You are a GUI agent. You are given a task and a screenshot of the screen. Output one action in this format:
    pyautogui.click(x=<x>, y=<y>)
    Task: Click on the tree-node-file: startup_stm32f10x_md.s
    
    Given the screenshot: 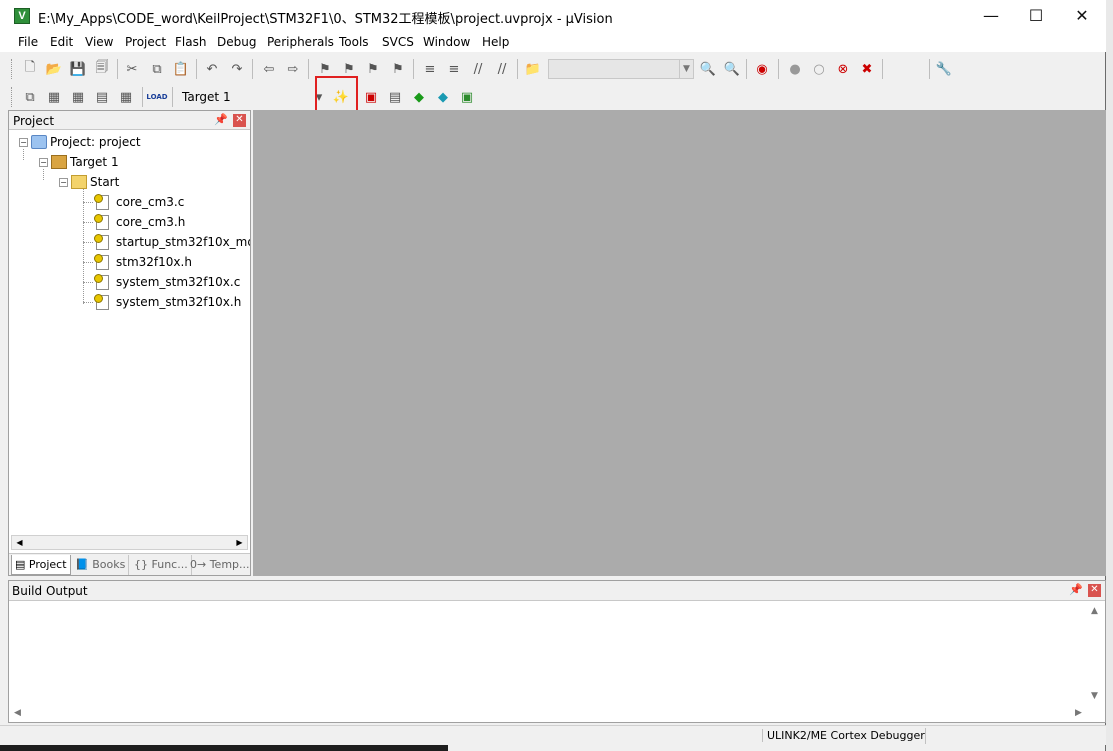 What is the action you would take?
    pyautogui.click(x=166, y=242)
    